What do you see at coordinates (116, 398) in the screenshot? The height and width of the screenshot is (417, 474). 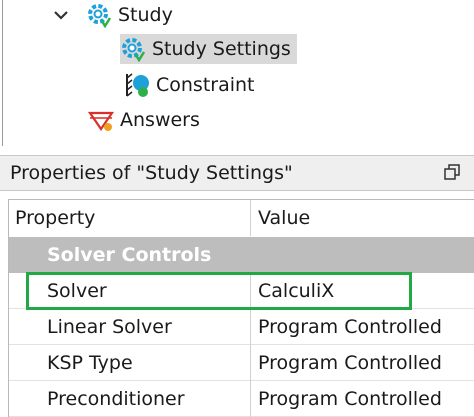 I see `property-name: Preconditioner` at bounding box center [116, 398].